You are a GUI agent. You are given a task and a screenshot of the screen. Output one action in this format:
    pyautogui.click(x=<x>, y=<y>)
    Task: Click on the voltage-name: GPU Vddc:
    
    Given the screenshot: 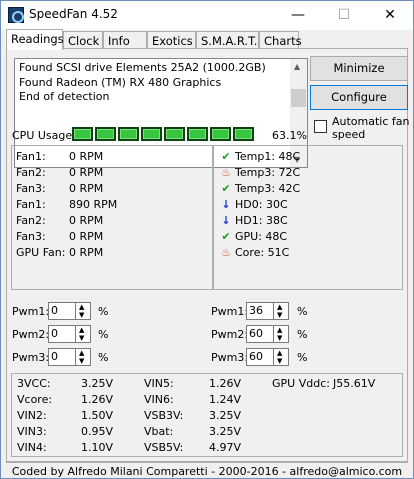 What is the action you would take?
    pyautogui.click(x=301, y=383)
    